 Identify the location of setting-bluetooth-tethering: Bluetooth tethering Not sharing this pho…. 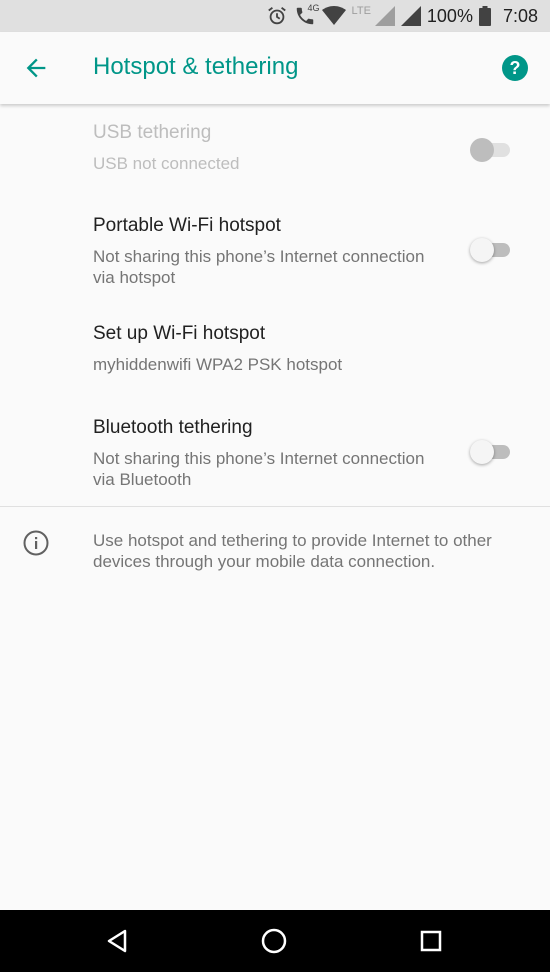
(275, 450).